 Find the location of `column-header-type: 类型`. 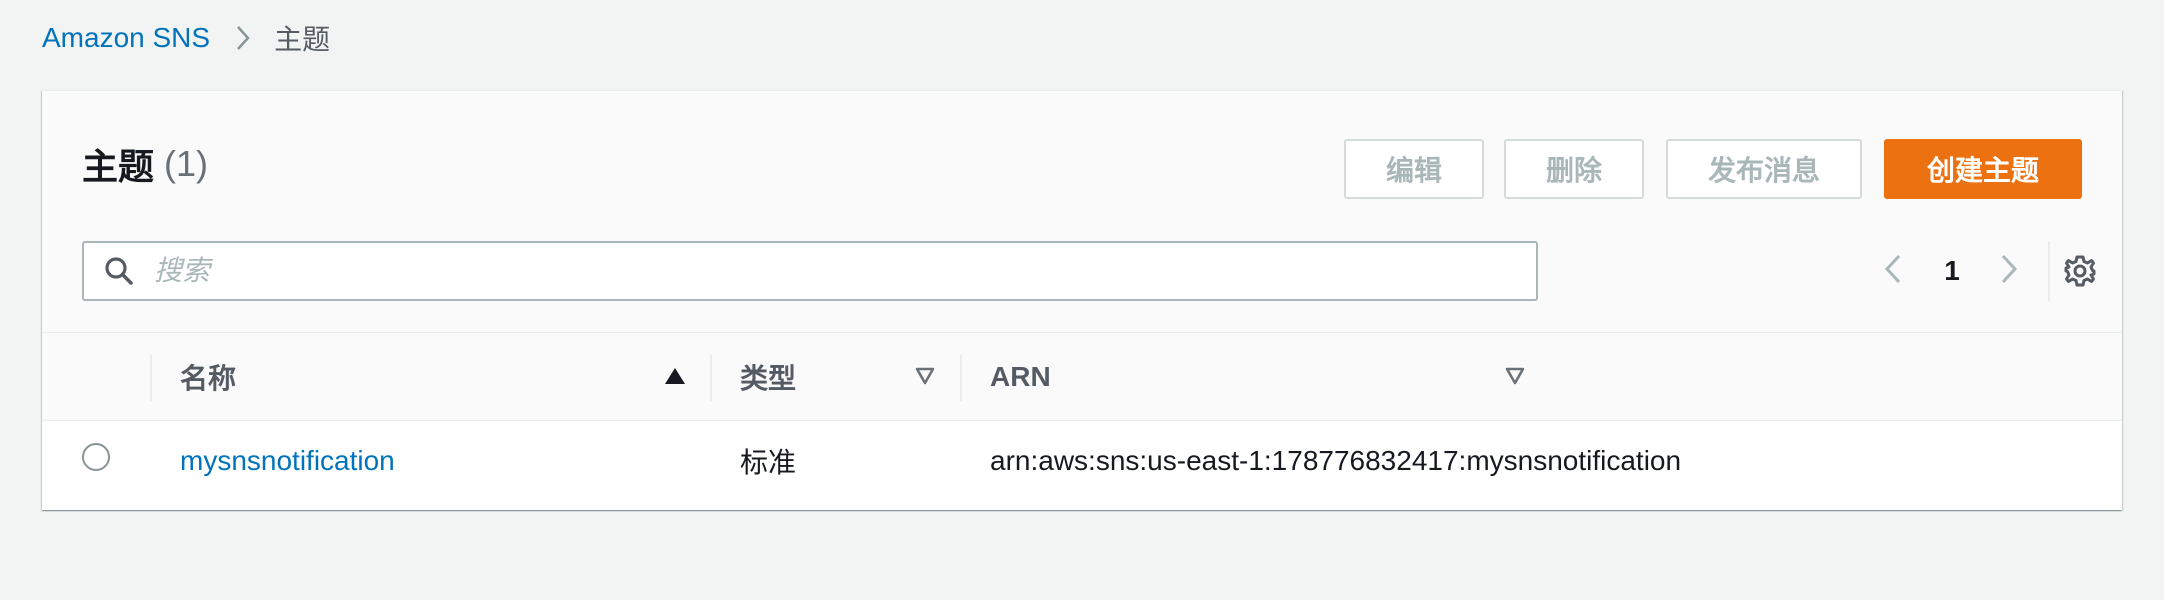

column-header-type: 类型 is located at coordinates (768, 377).